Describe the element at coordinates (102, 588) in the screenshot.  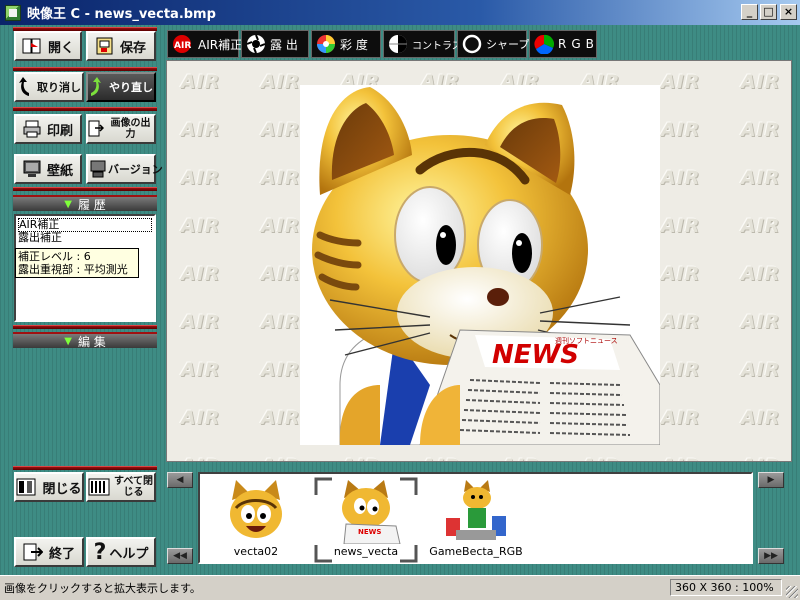
I see `status-message: 画像をクリックすると拡大表示します。` at that location.